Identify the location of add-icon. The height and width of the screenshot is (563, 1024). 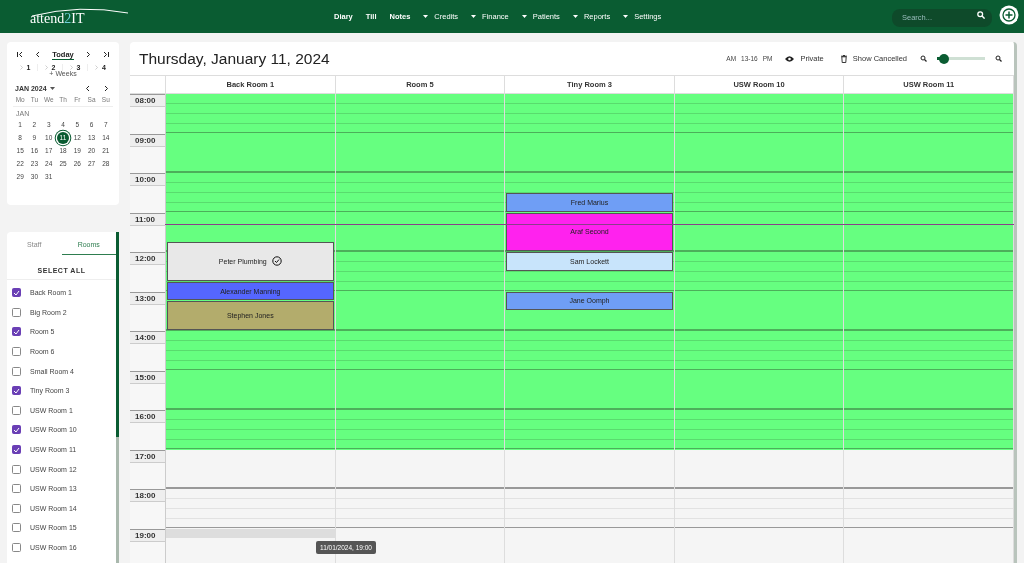
(1009, 15).